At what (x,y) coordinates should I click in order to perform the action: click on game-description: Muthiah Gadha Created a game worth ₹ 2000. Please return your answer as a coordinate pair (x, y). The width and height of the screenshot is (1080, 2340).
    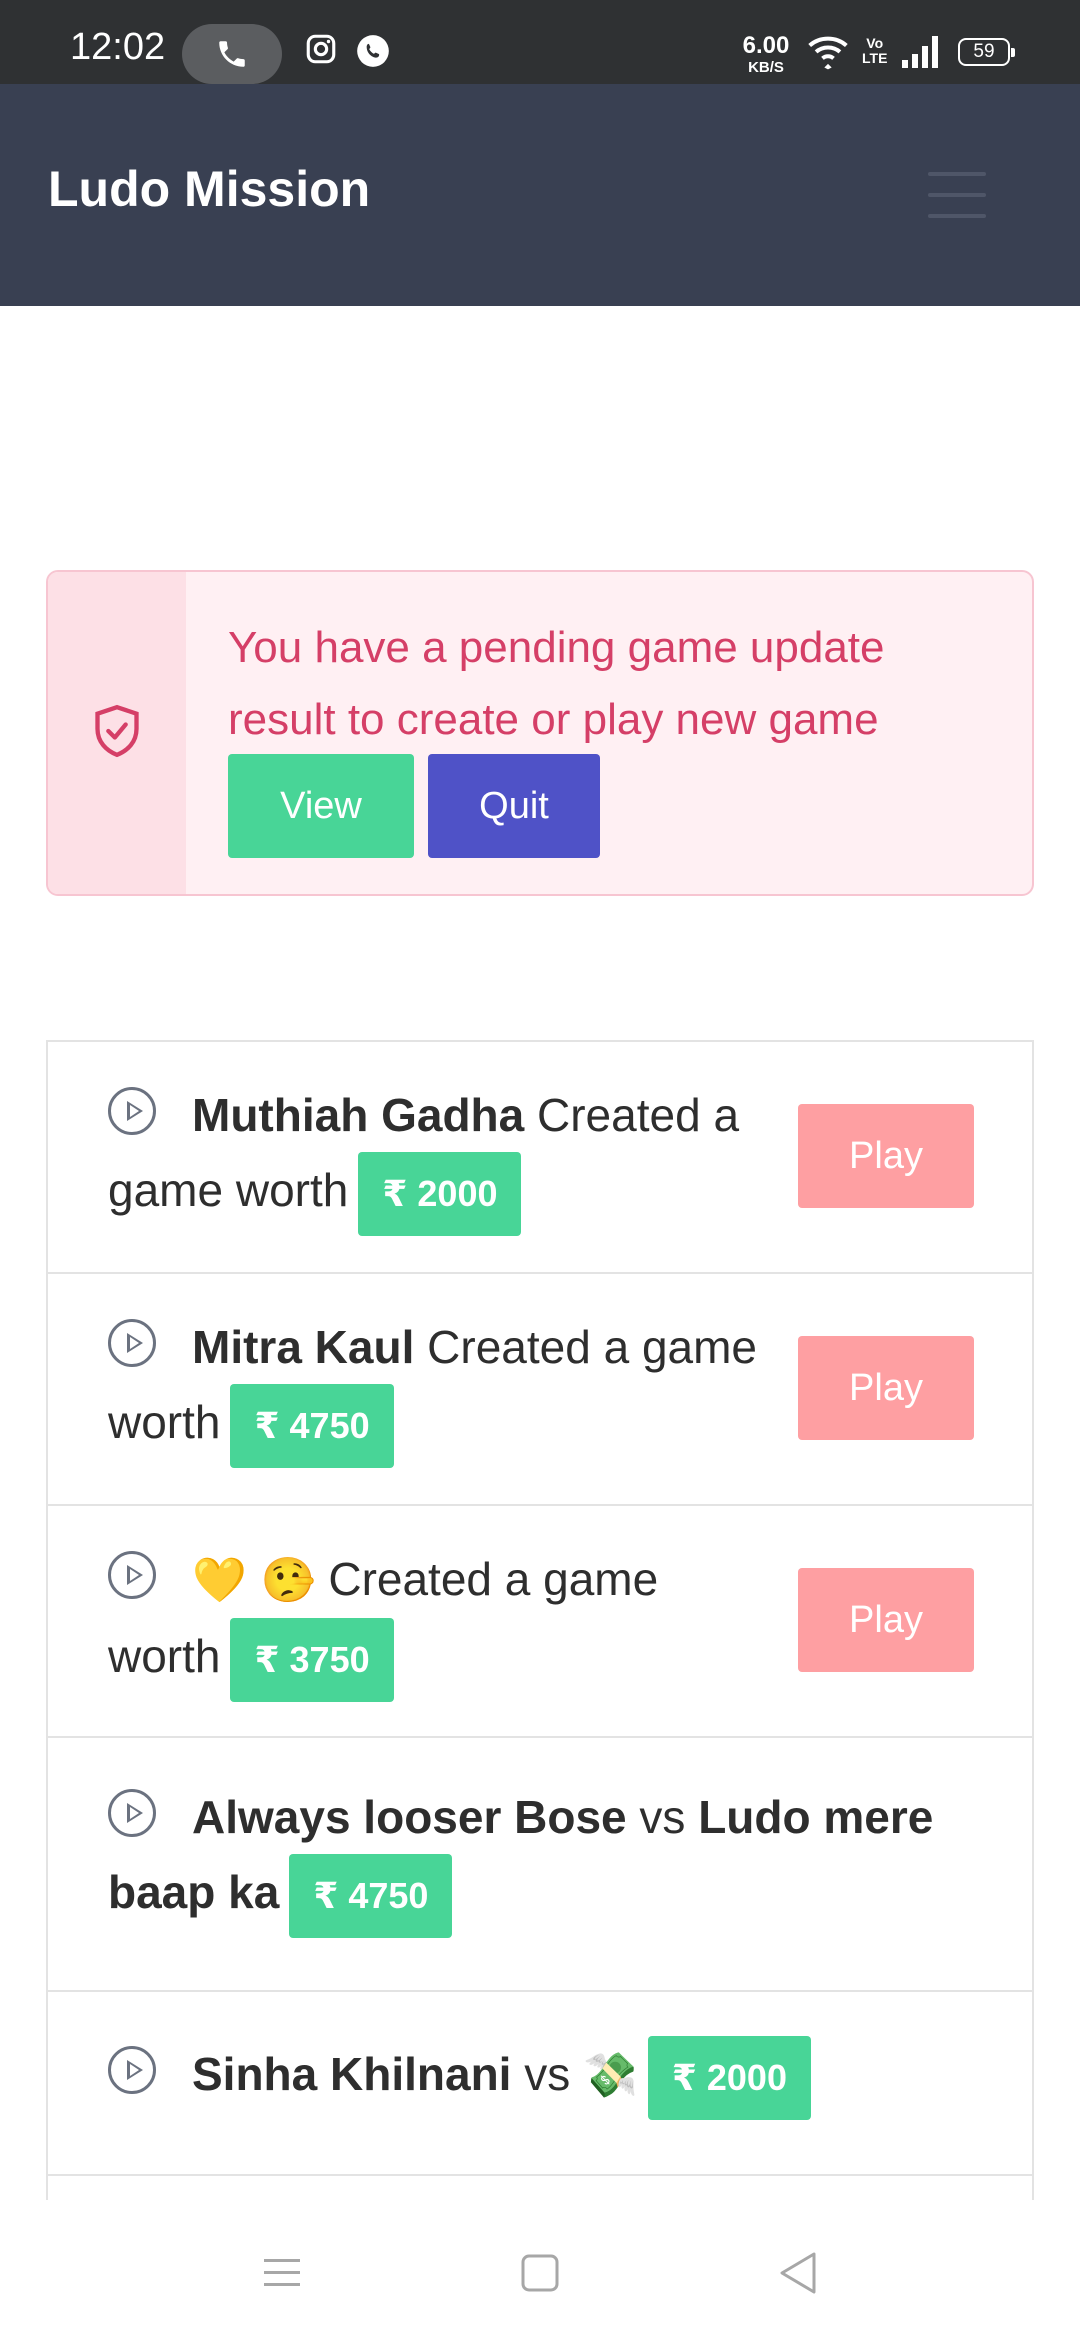
    Looking at the image, I should click on (448, 1157).